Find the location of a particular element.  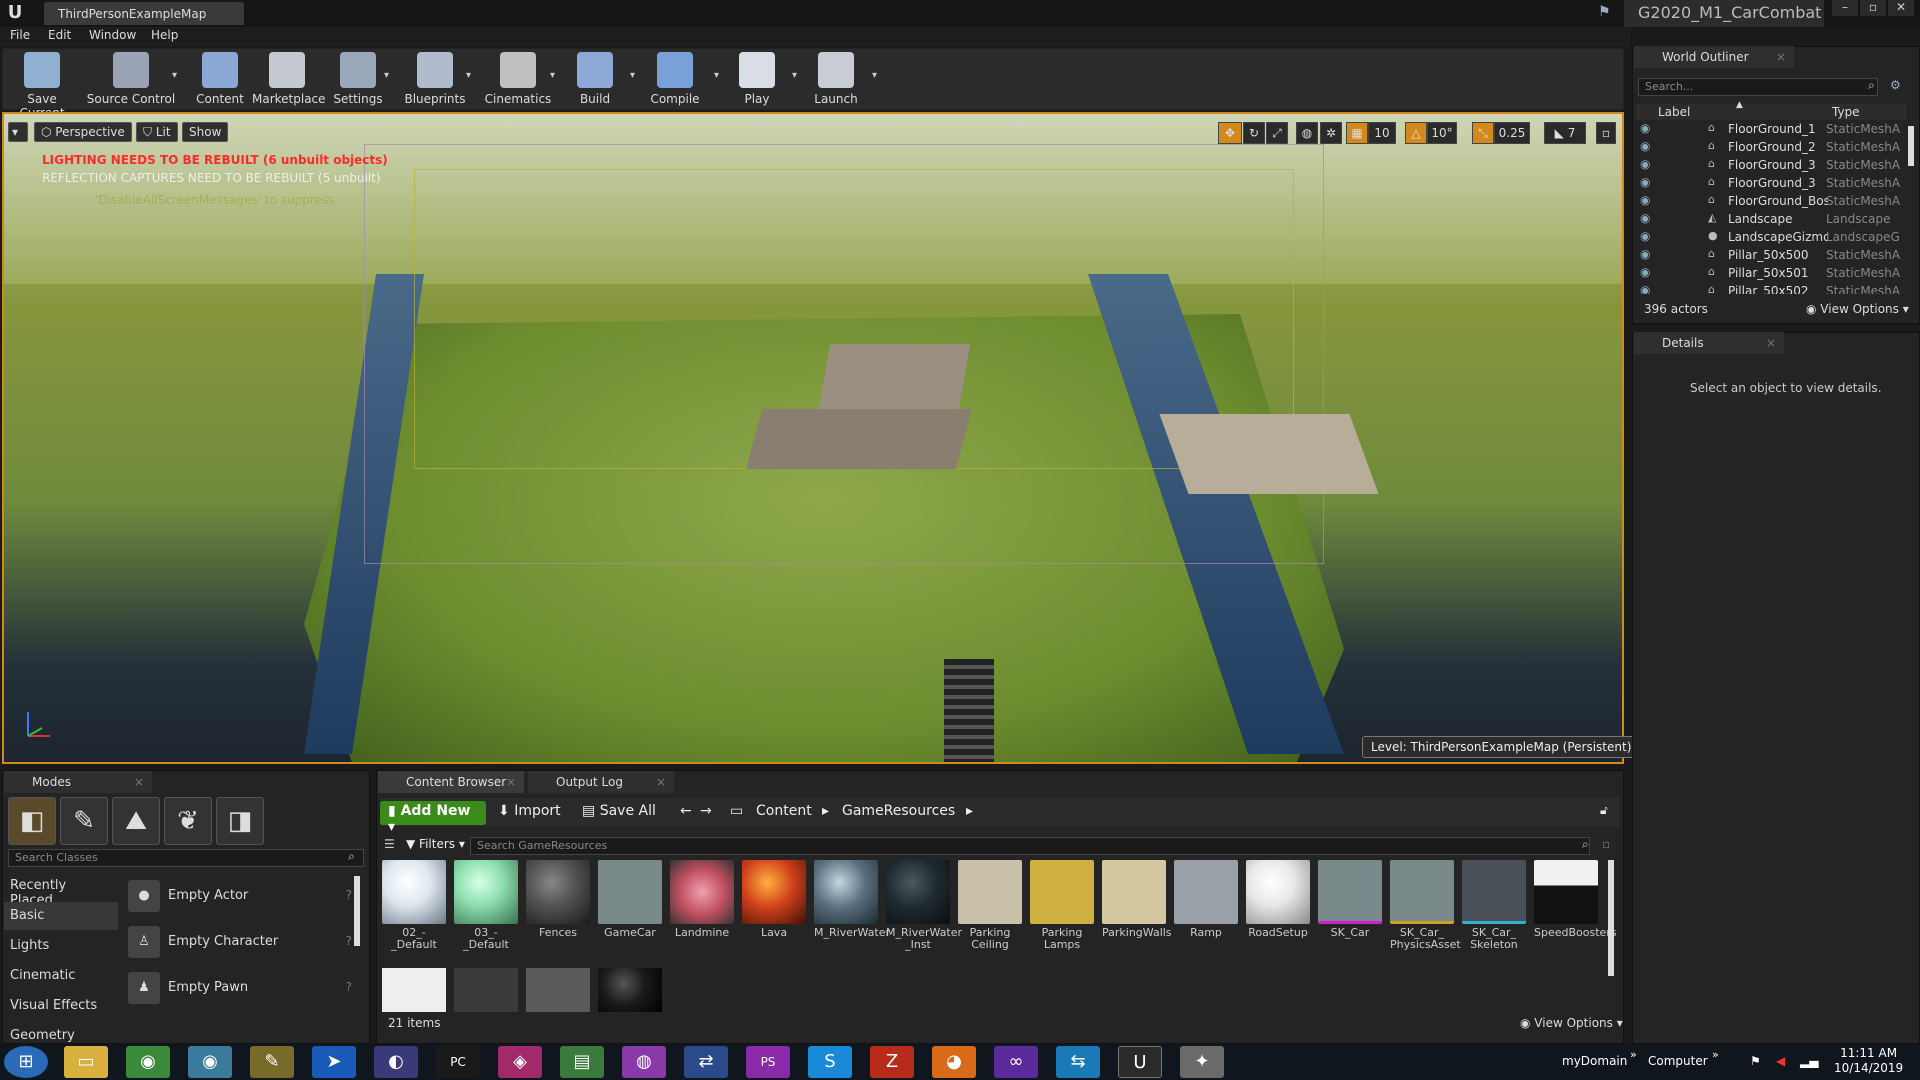

content-view-options: ◉ View Options ▾ is located at coordinates (1571, 1023).